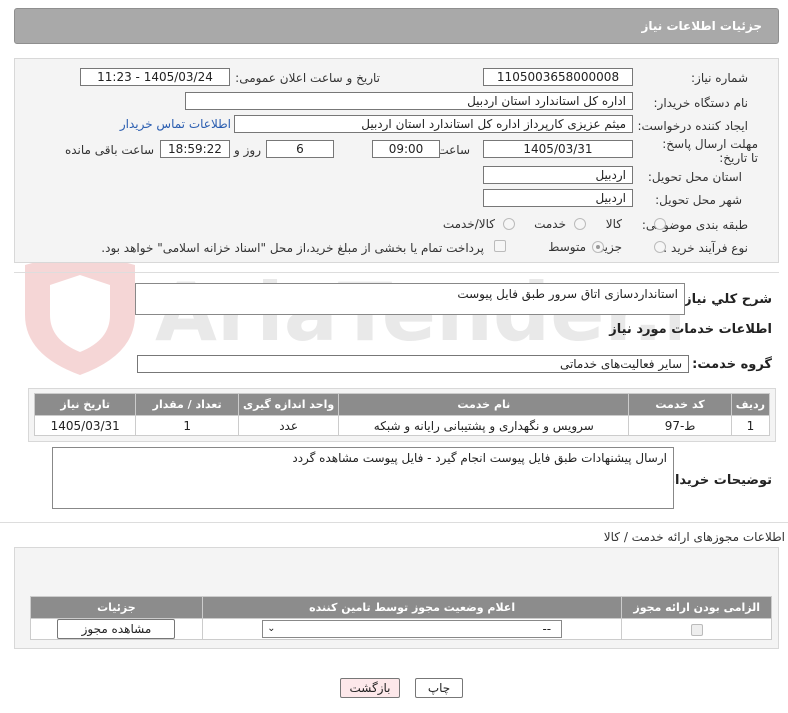 The image size is (788, 713). I want to click on buyer-notes-label: توضیحات خریدار:, so click(717, 480).